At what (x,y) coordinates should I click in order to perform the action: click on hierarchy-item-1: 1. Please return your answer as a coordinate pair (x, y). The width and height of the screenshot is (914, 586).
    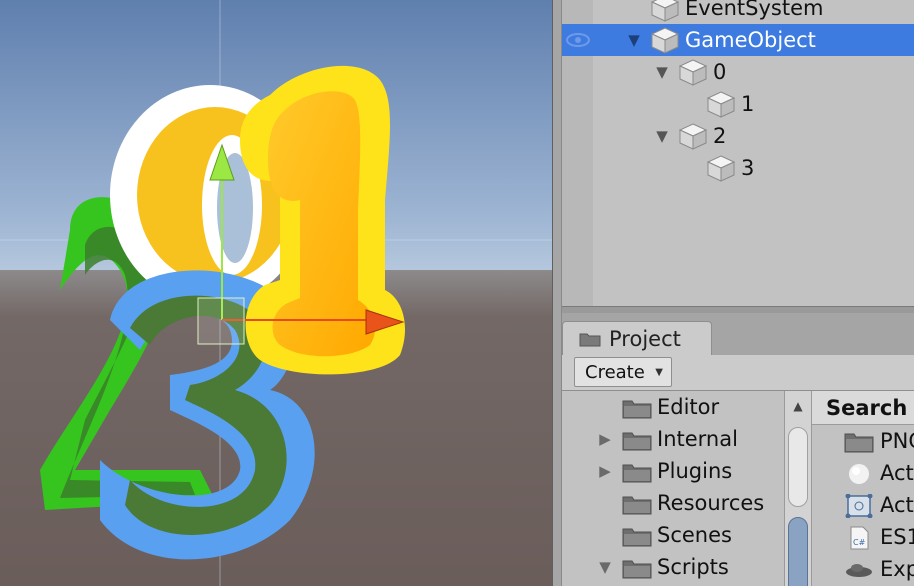
    Looking at the image, I should click on (738, 104).